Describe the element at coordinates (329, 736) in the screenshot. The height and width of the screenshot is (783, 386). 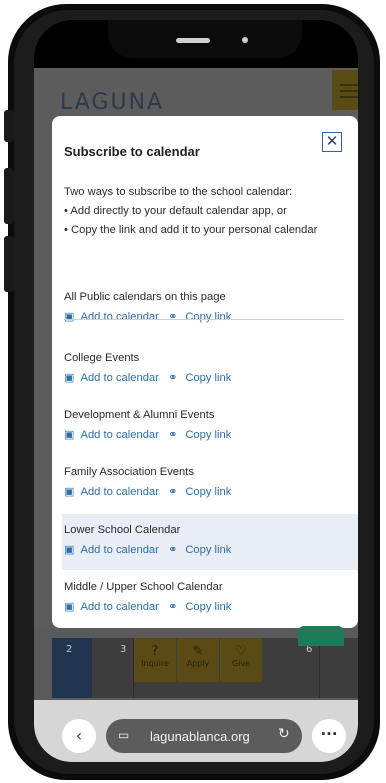
I see `more-icon: ···` at that location.